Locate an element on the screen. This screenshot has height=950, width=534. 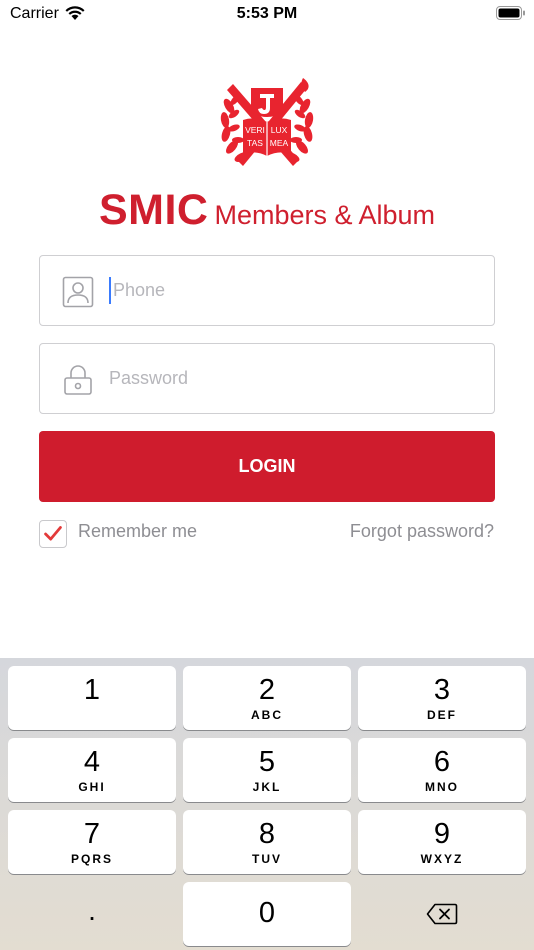
app-title: SMIC Members & Album is located at coordinates (267, 210).